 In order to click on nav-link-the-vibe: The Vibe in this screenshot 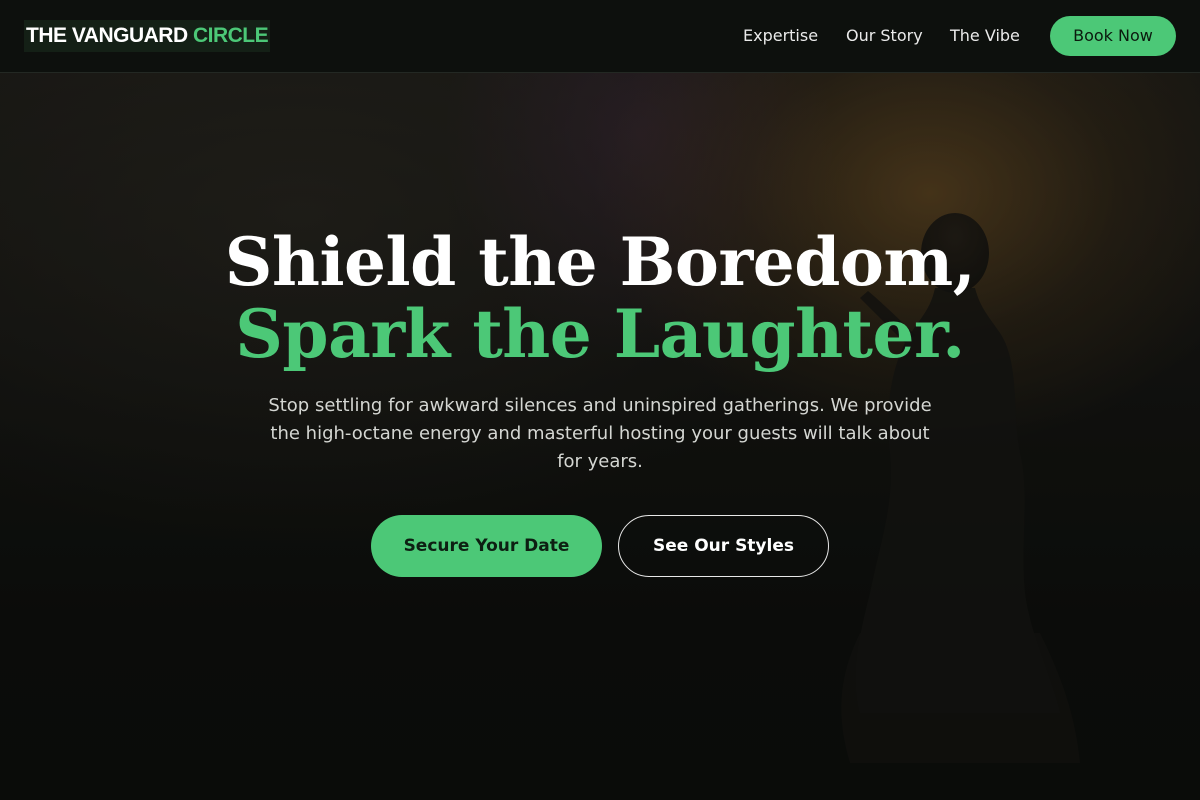, I will do `click(985, 36)`.